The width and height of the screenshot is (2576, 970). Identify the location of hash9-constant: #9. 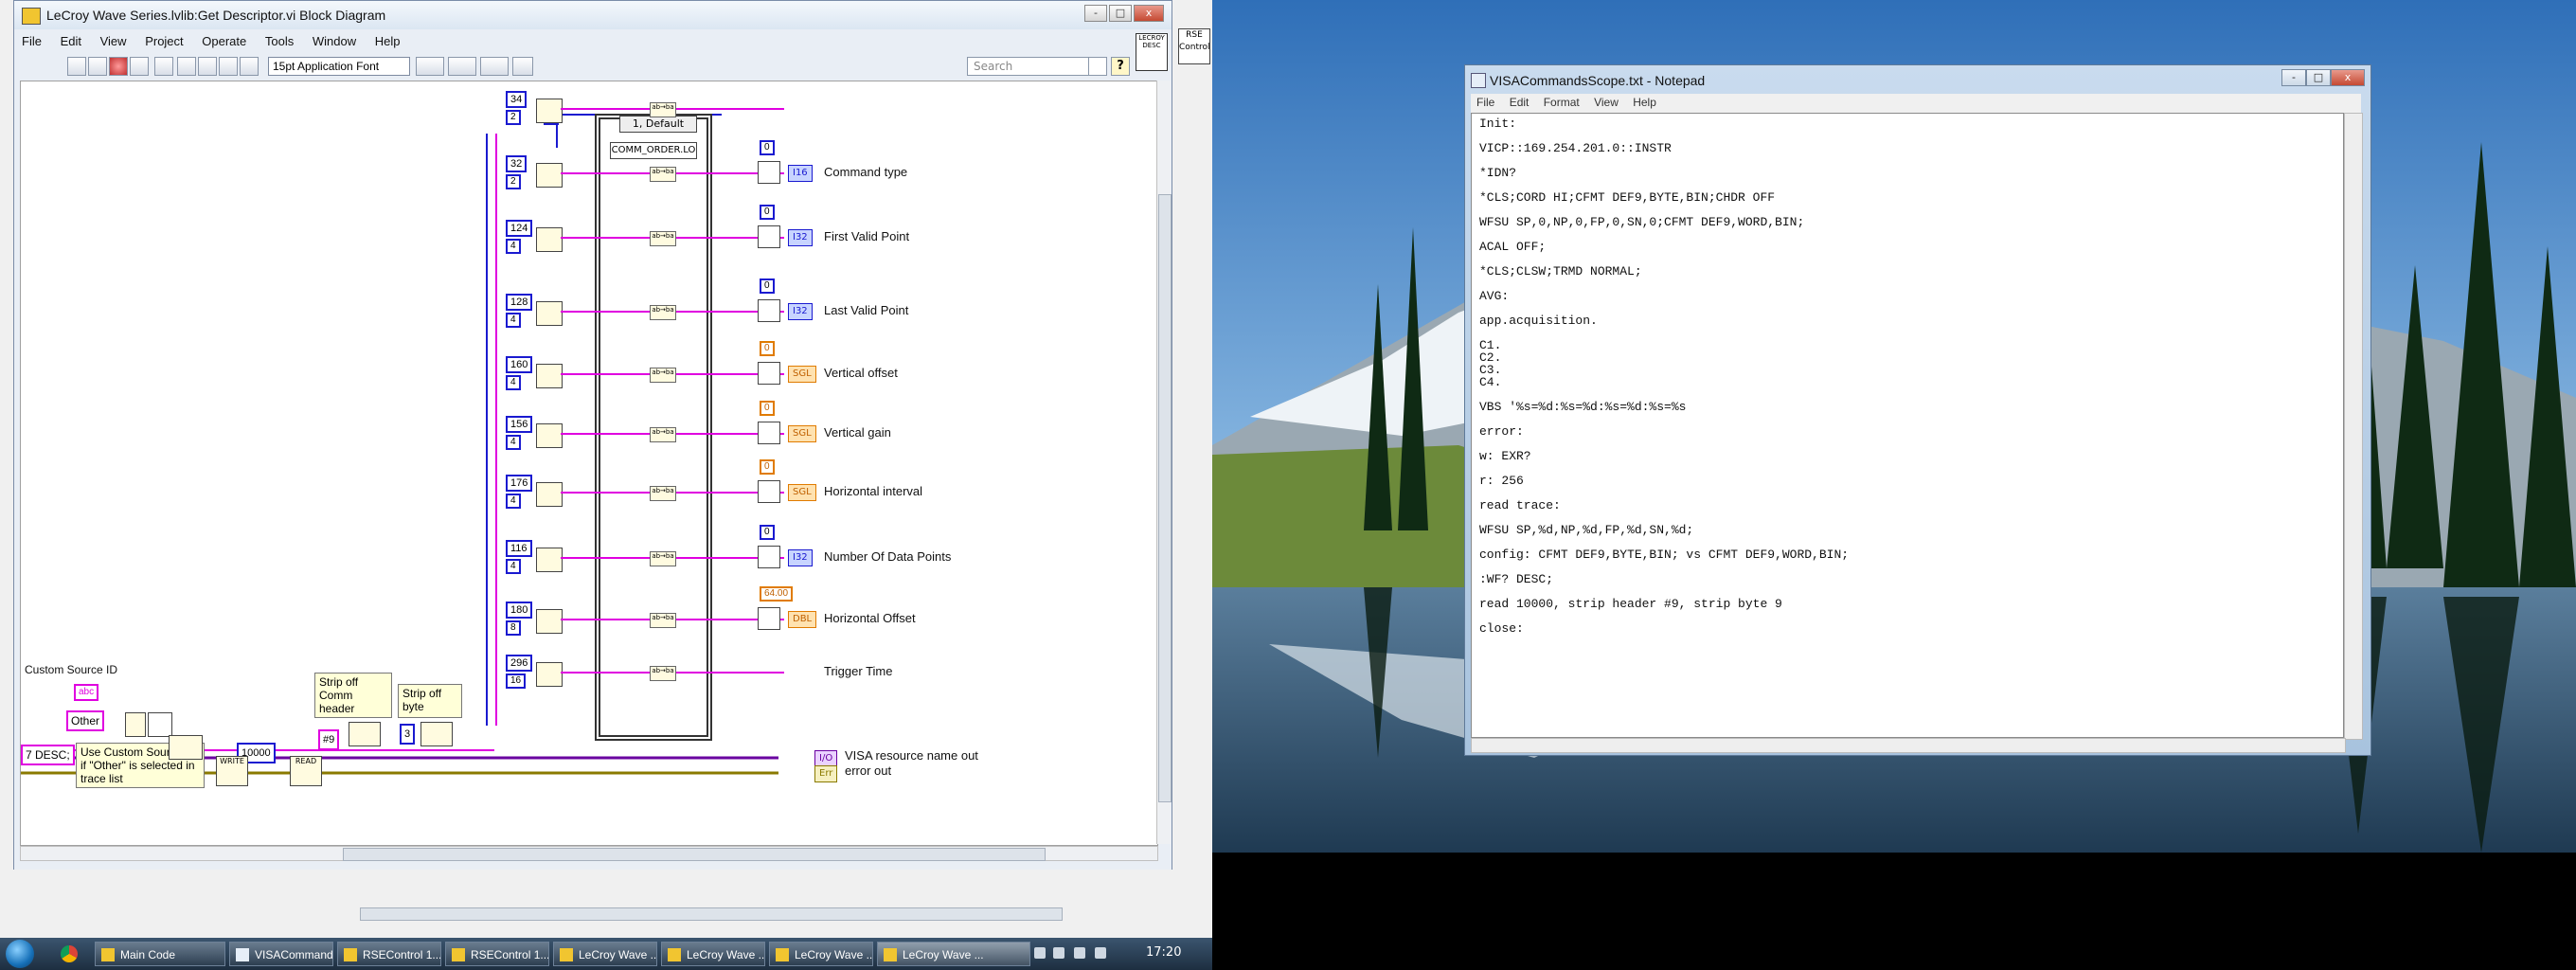
(329, 740).